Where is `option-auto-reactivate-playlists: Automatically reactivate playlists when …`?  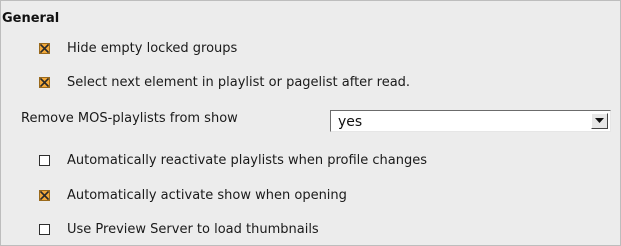
option-auto-reactivate-playlists: Automatically reactivate playlists when … is located at coordinates (233, 160).